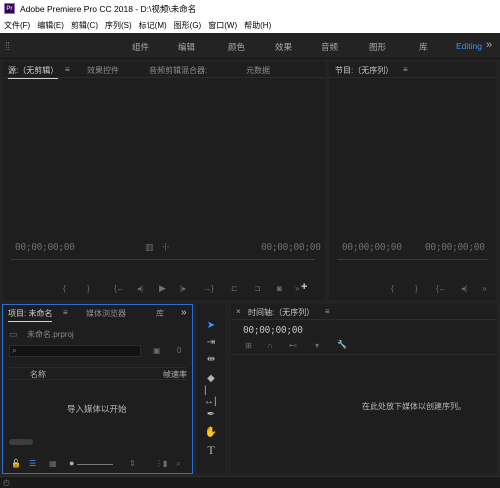 The height and width of the screenshot is (488, 500). Describe the element at coordinates (297, 288) in the screenshot. I see `button-editor-icon: »` at that location.